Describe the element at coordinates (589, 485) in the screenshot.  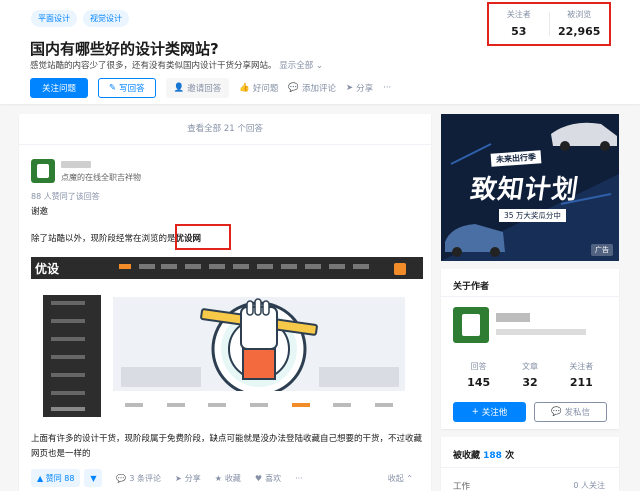
I see `collection-followers: 0 人关注` at that location.